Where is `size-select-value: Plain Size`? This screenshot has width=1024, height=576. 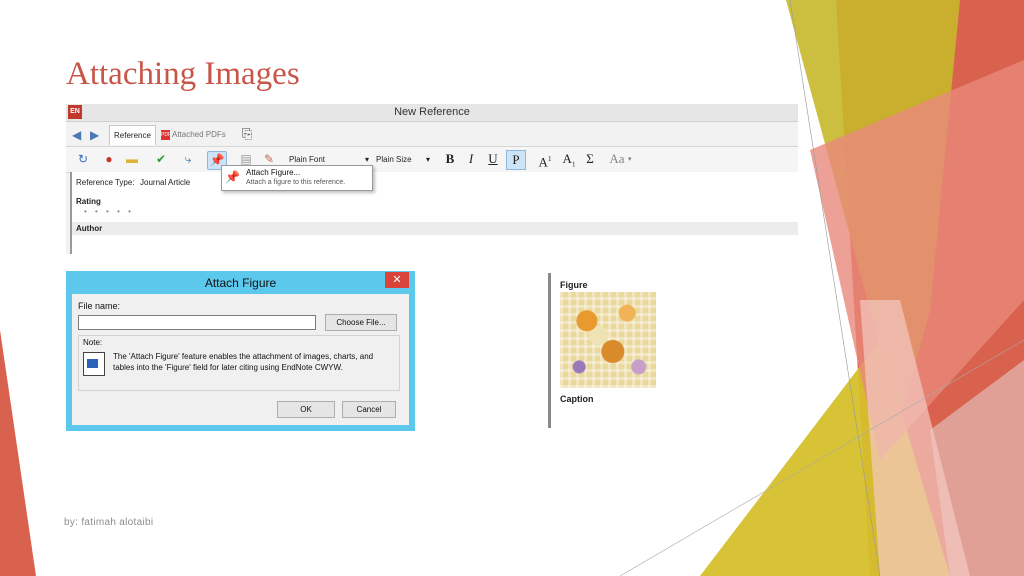 size-select-value: Plain Size is located at coordinates (394, 159).